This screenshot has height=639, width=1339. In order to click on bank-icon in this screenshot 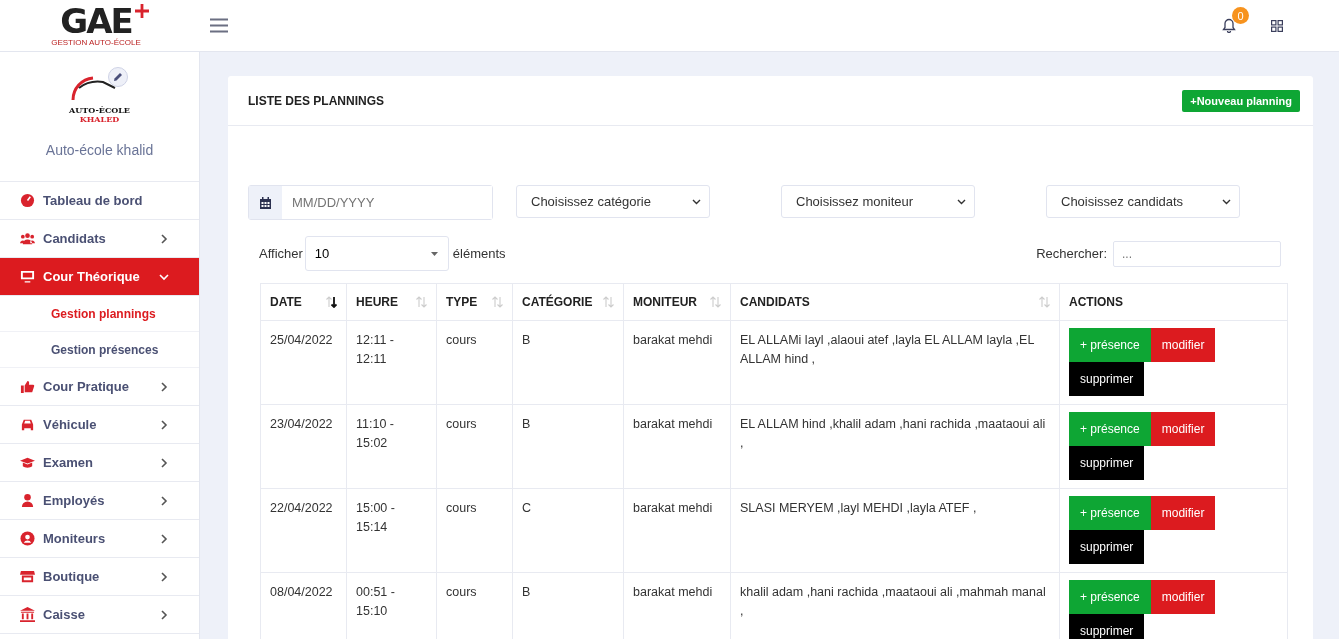, I will do `click(27, 614)`.